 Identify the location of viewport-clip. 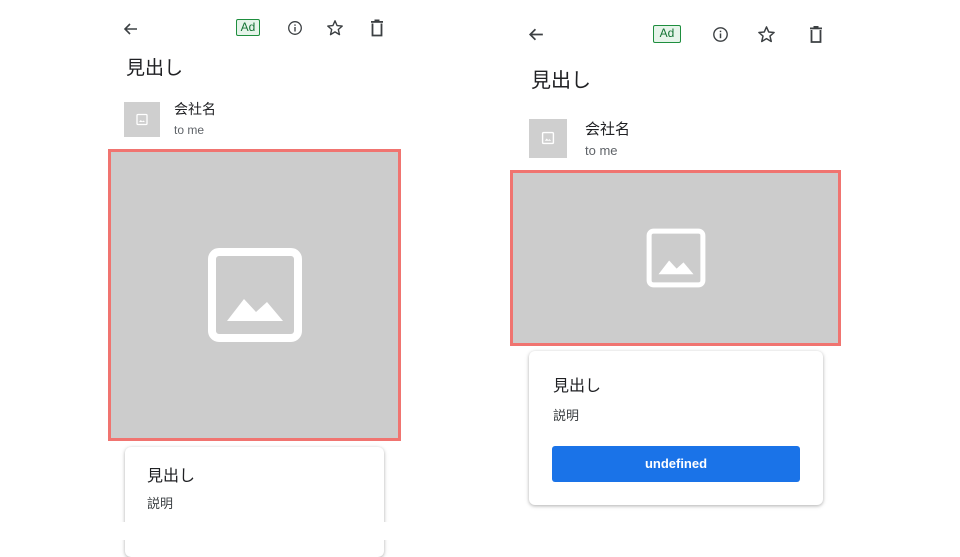
(260, 531).